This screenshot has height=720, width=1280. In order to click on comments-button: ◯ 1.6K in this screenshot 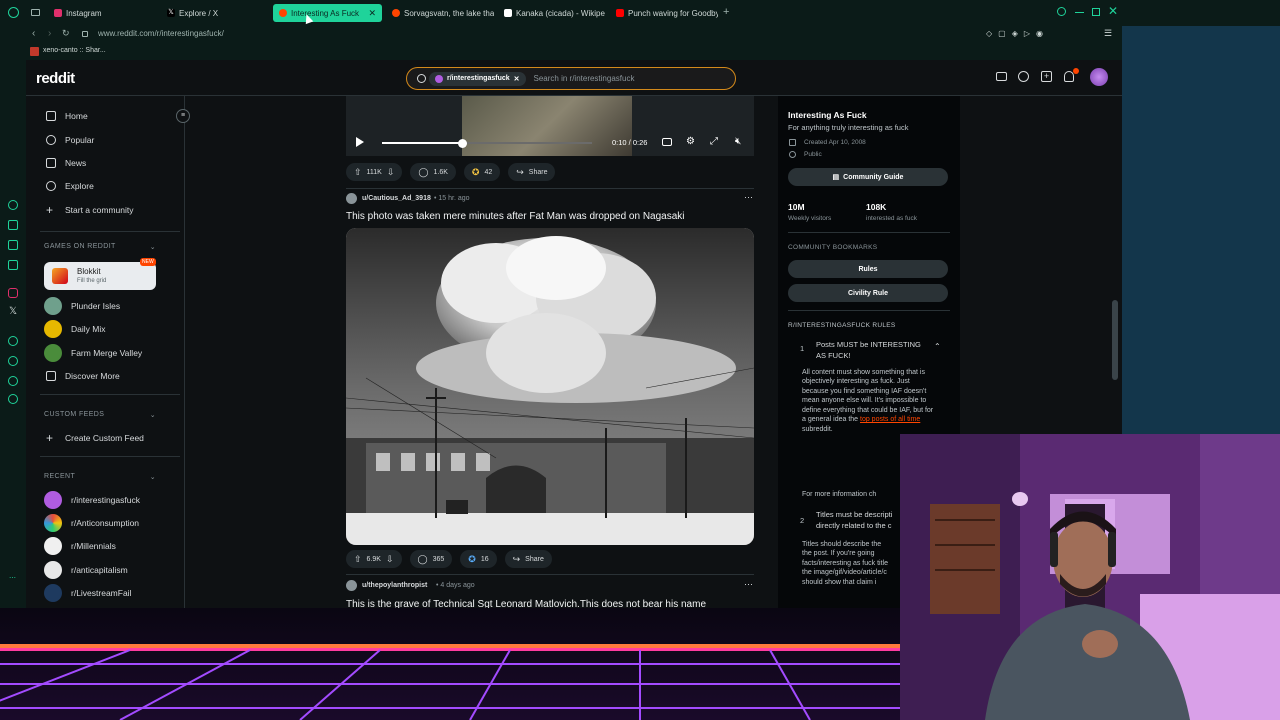, I will do `click(433, 172)`.